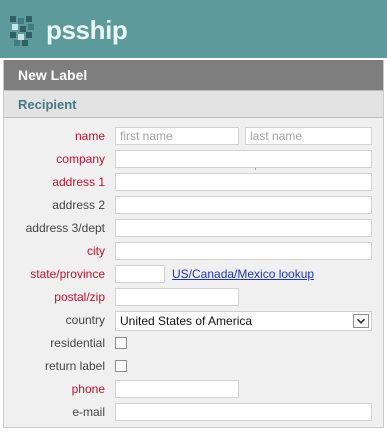  What do you see at coordinates (24, 30) in the screenshot?
I see `psship-logo-icon` at bounding box center [24, 30].